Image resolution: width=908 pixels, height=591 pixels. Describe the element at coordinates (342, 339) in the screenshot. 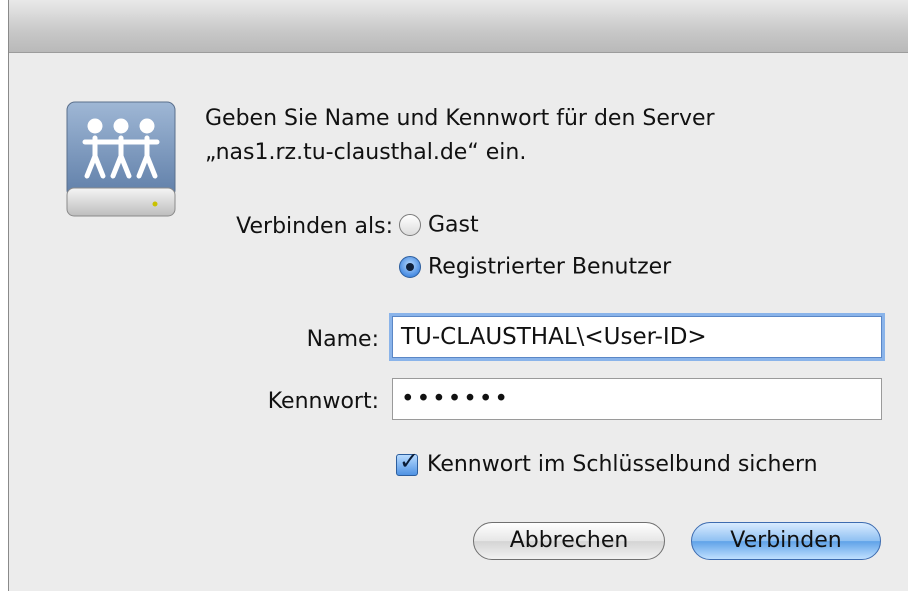

I see `name-label: Name:` at that location.